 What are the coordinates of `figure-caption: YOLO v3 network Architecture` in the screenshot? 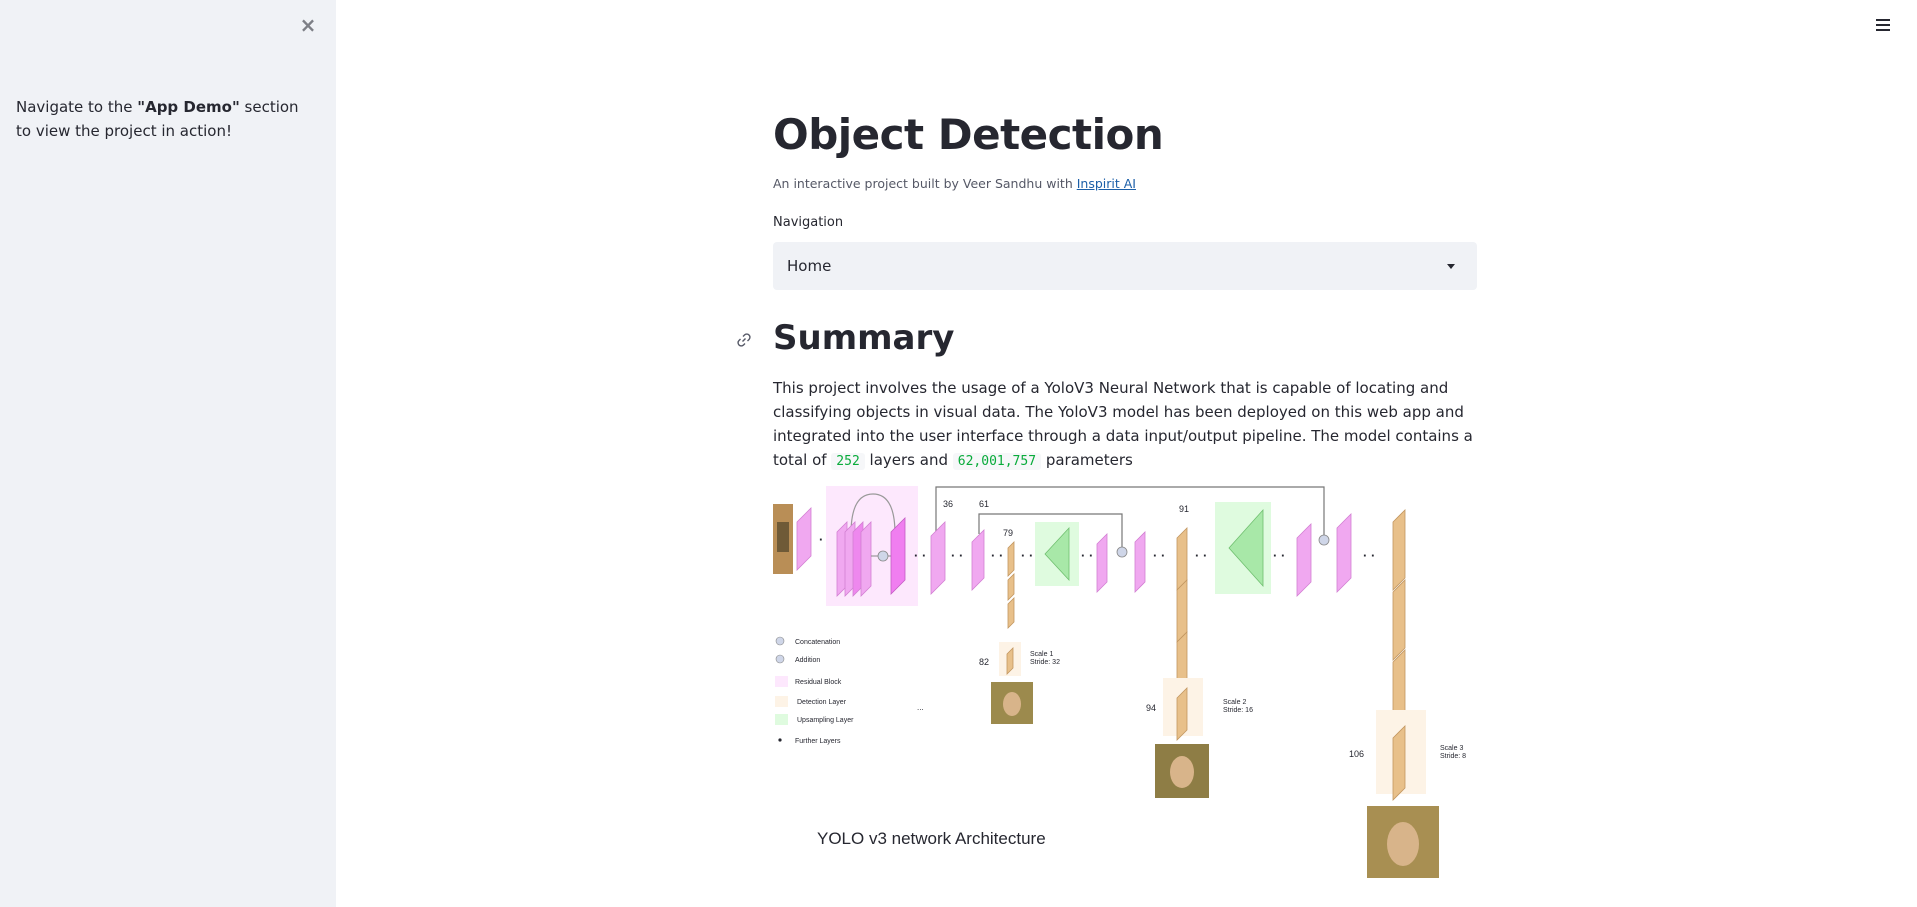 It's located at (931, 838).